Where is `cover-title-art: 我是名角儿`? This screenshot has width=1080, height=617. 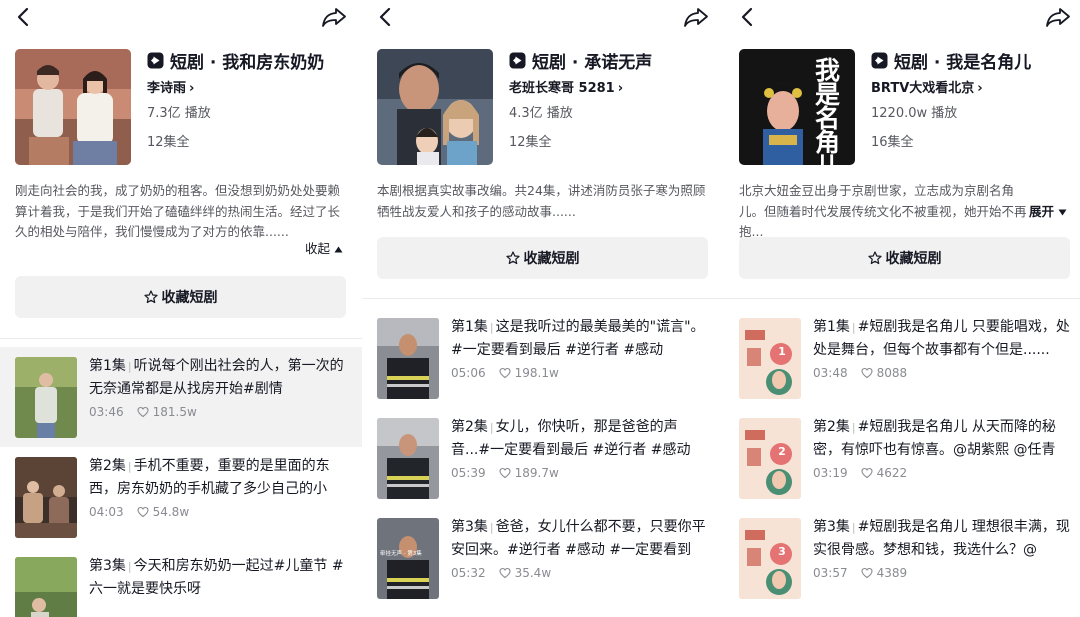 cover-title-art: 我是名角儿 is located at coordinates (828, 110).